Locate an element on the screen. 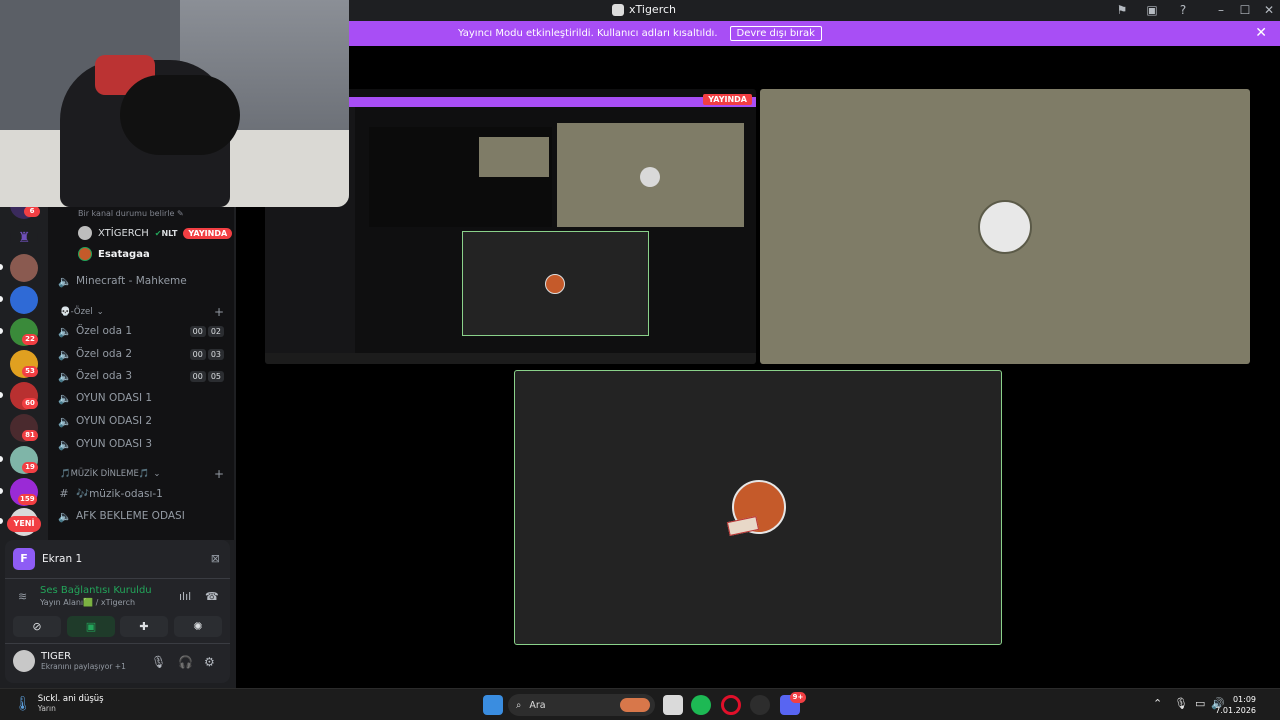  nested-taskbar is located at coordinates (510, 358).